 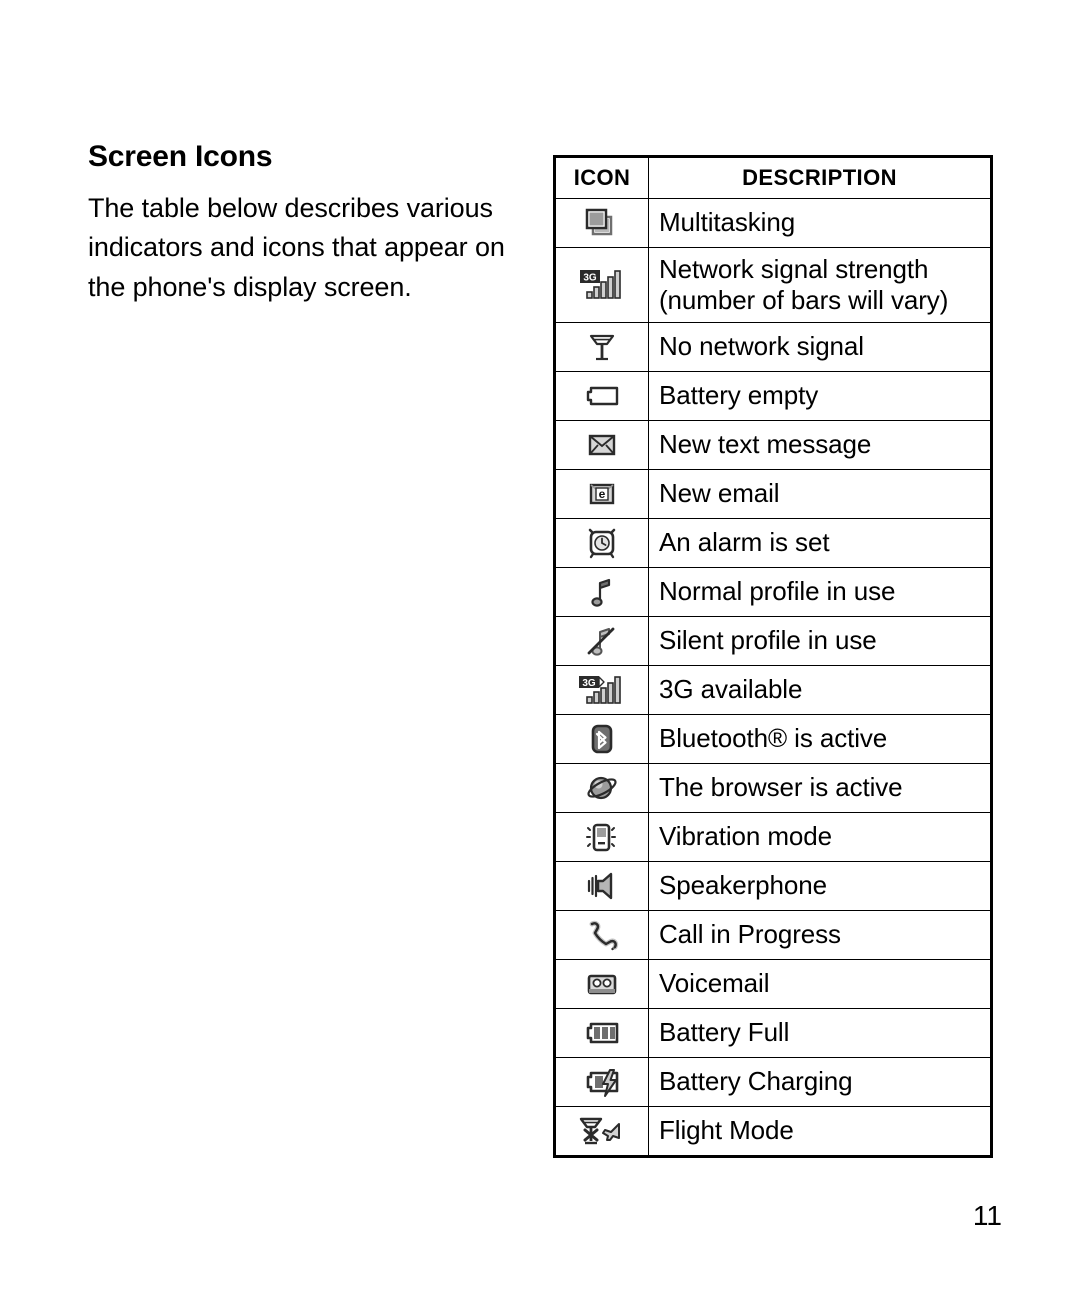 I want to click on table-row: Speakerphone, so click(x=773, y=886).